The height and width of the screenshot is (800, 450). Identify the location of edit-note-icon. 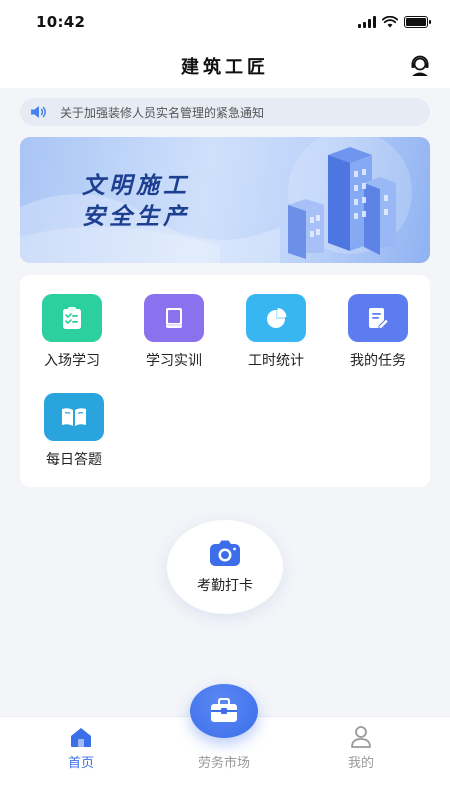
(379, 318).